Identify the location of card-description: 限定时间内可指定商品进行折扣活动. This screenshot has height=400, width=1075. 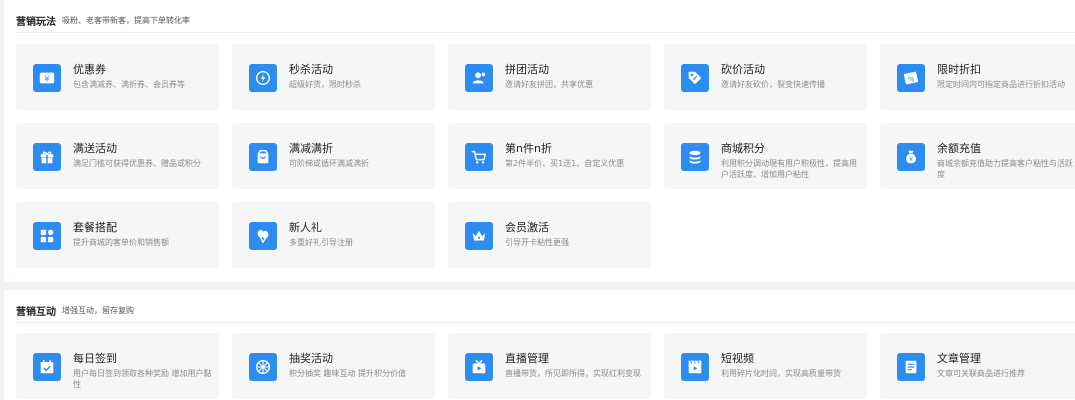
(1001, 84).